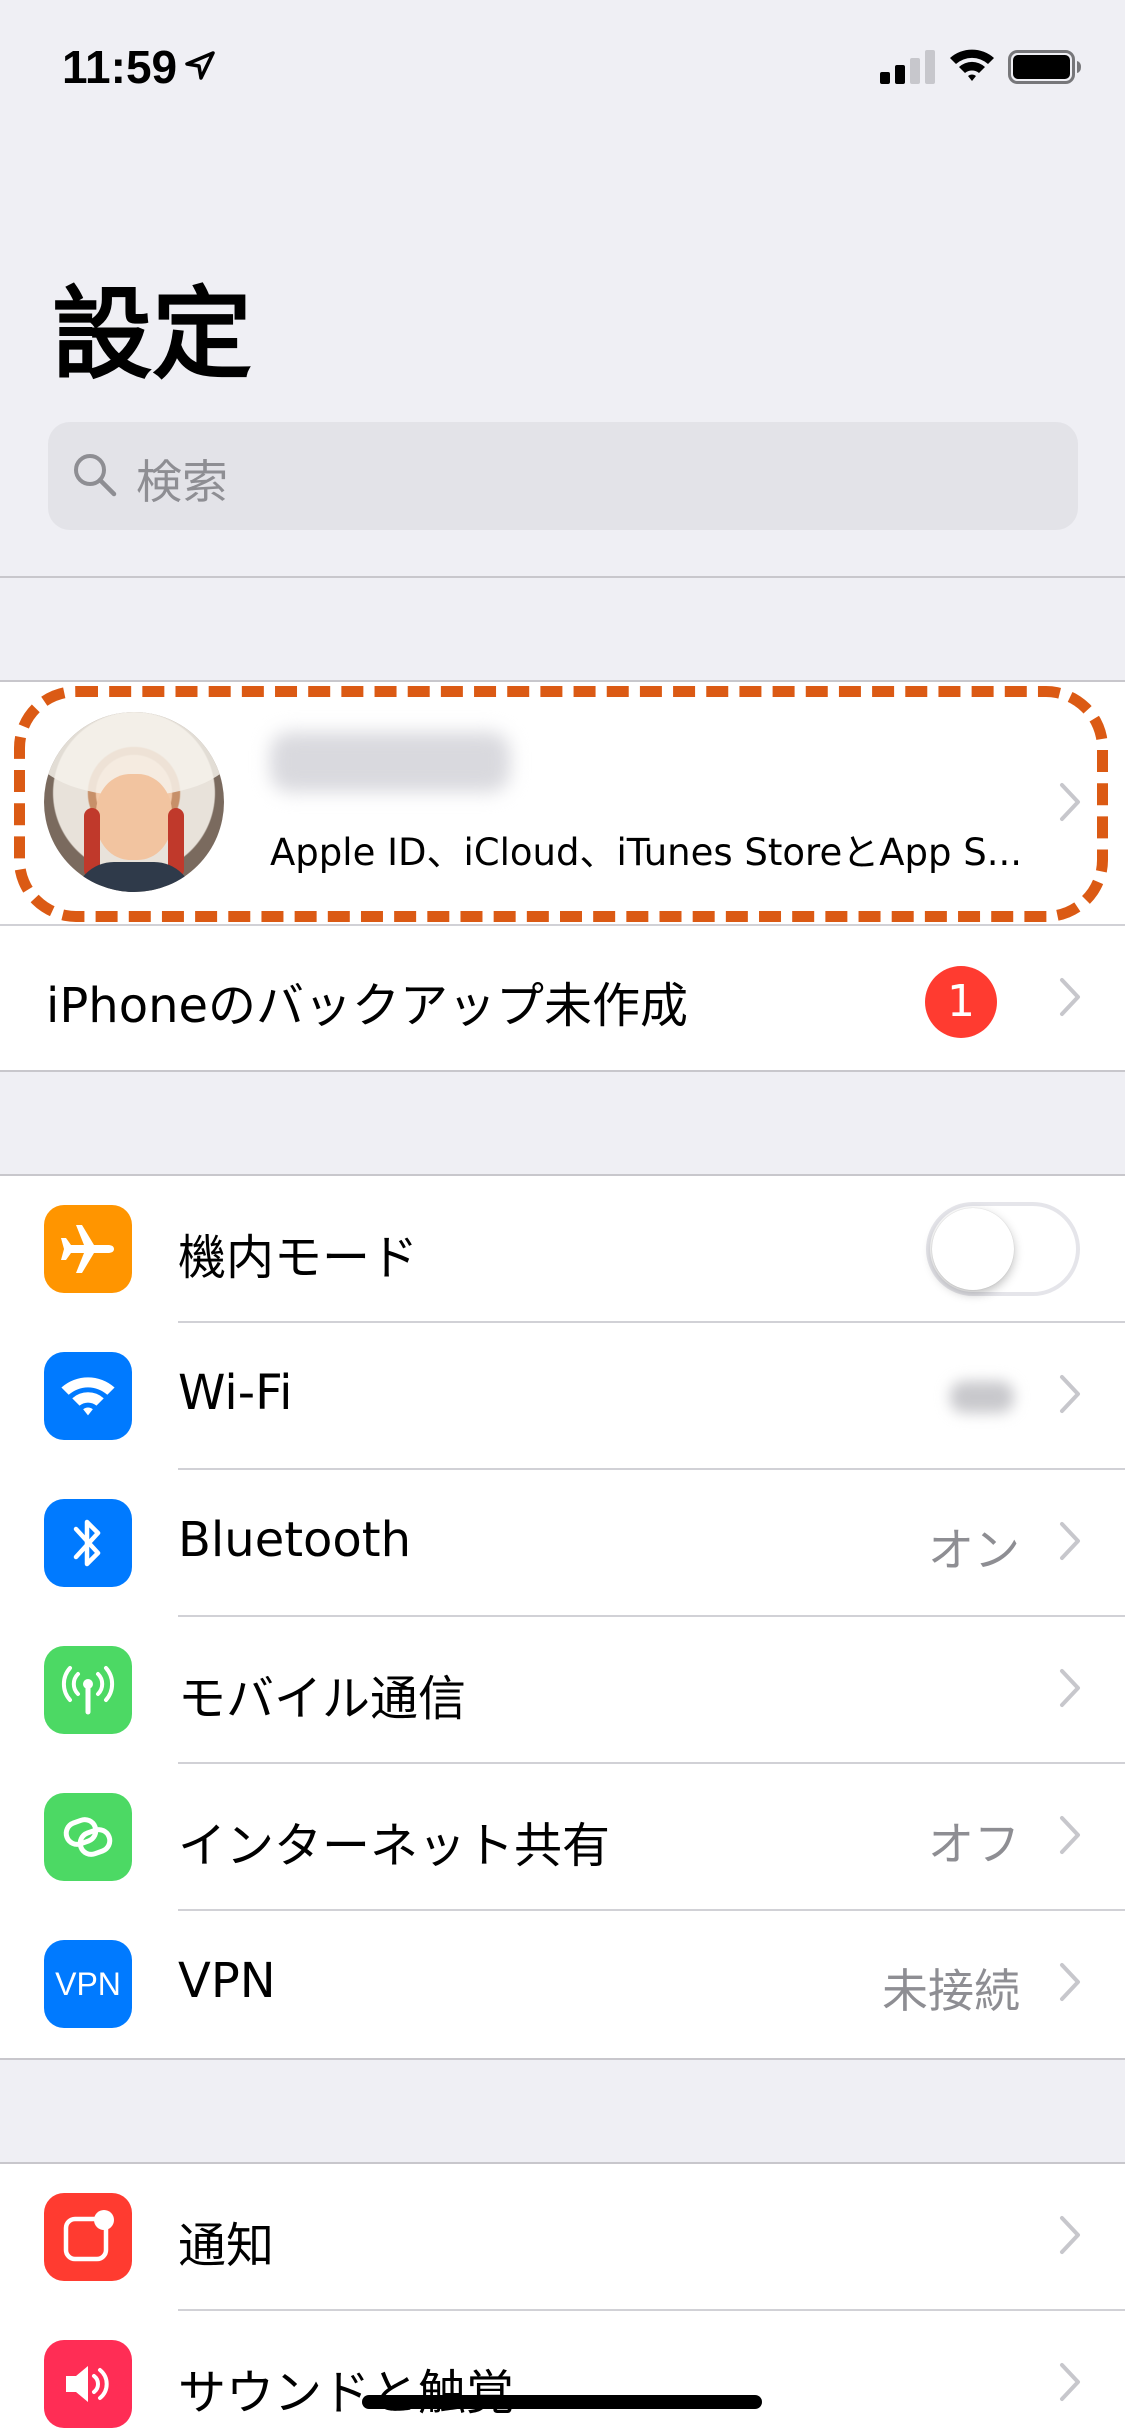  What do you see at coordinates (961, 1002) in the screenshot?
I see `notification-badge: 1` at bounding box center [961, 1002].